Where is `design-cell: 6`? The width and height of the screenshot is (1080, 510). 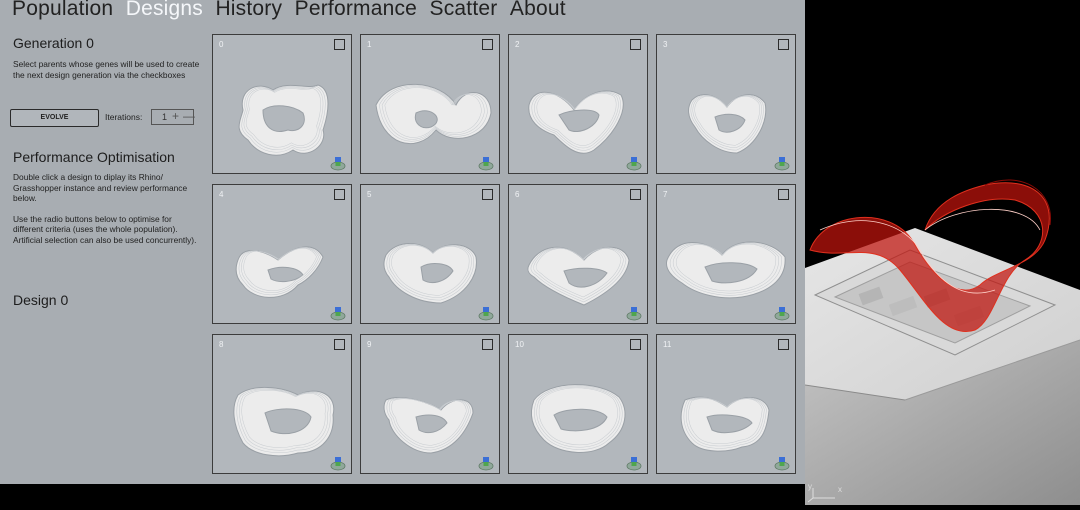
design-cell: 6 is located at coordinates (578, 254).